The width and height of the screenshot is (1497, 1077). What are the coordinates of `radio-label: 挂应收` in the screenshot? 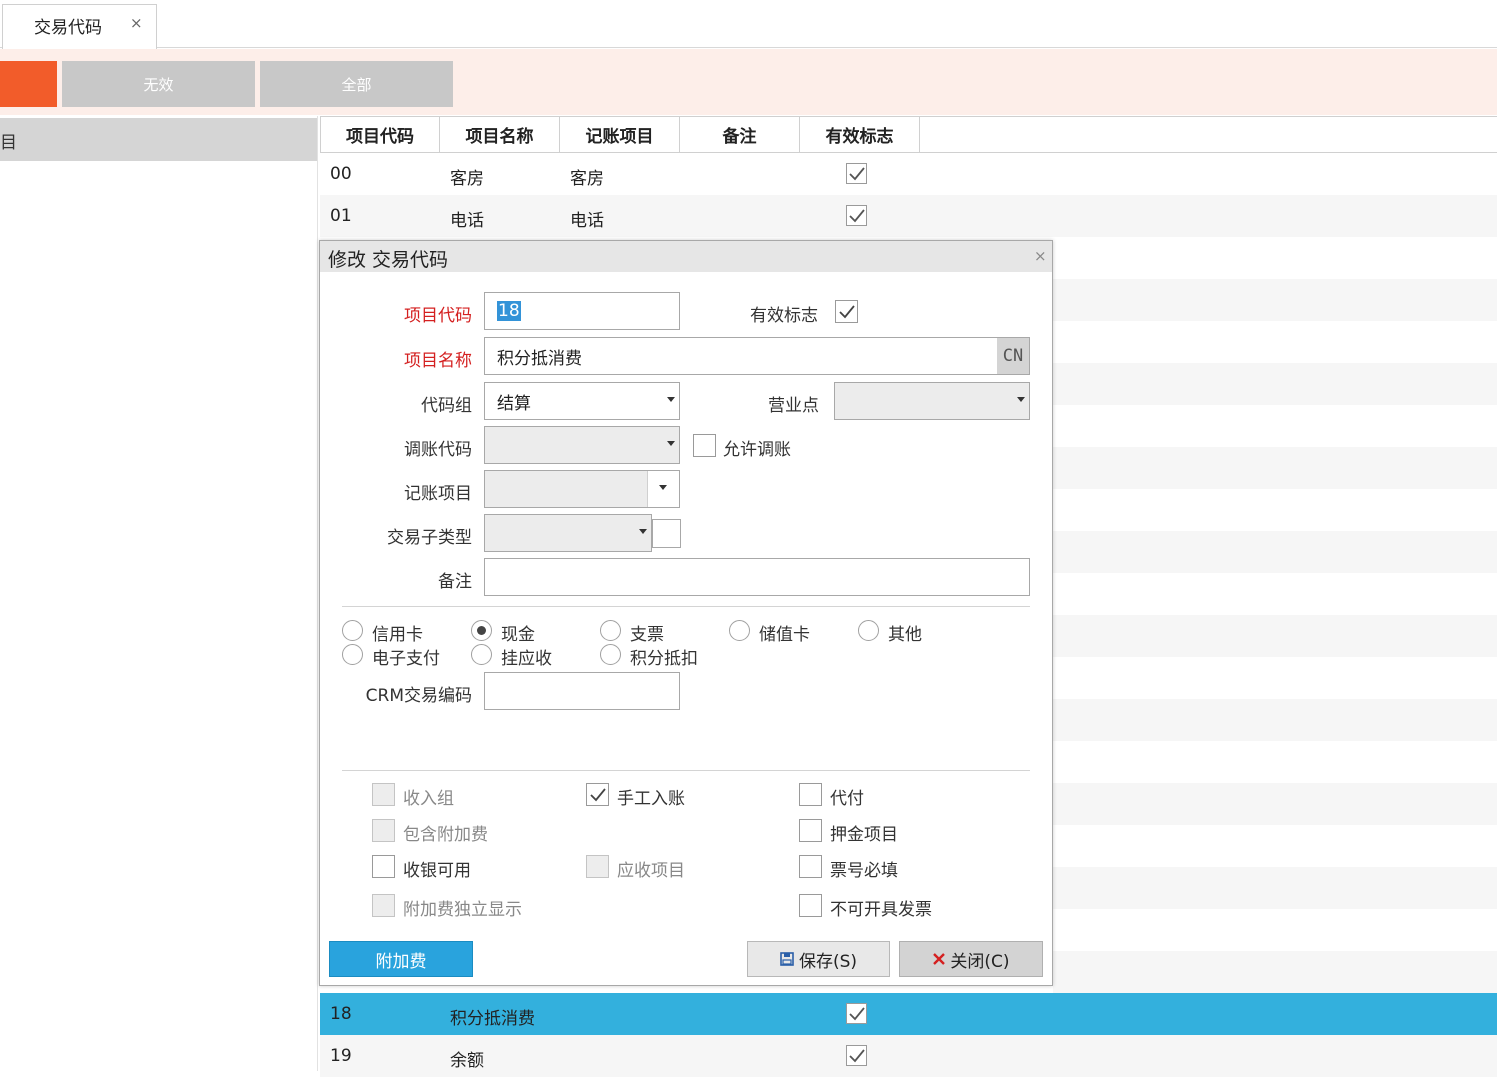 It's located at (526, 659).